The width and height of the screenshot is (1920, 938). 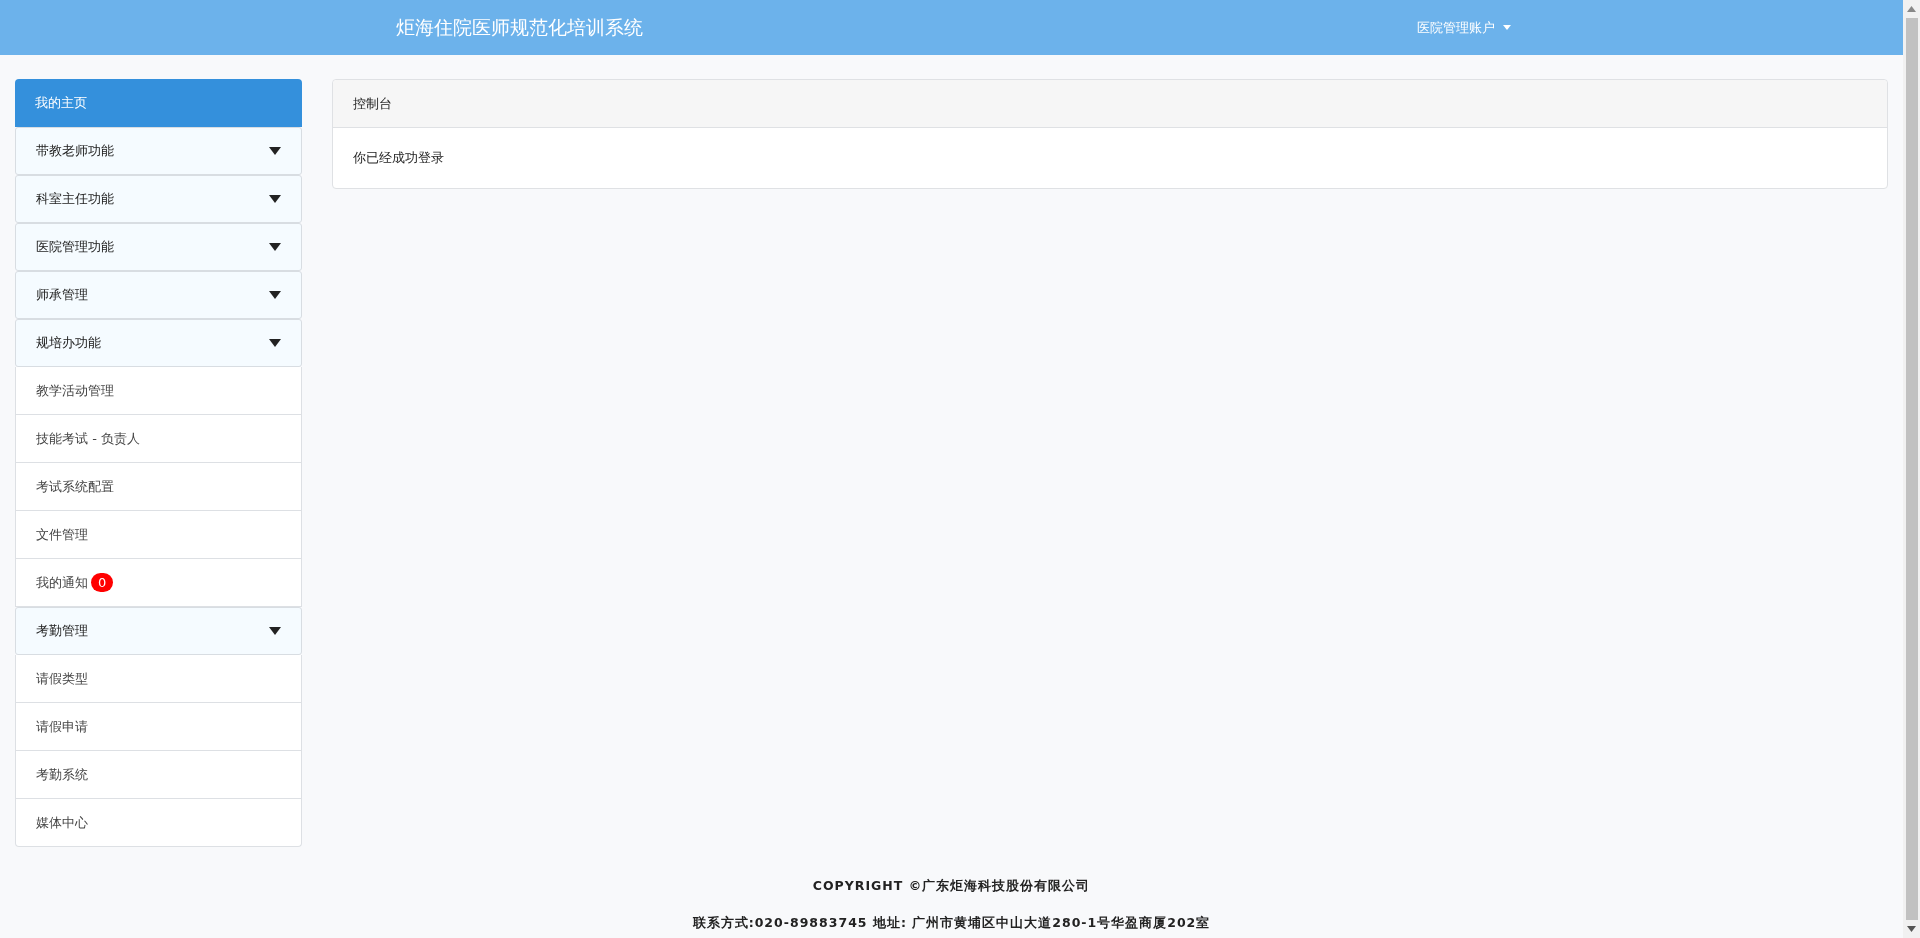 What do you see at coordinates (158, 631) in the screenshot?
I see `menu-group-item: 考勤管理` at bounding box center [158, 631].